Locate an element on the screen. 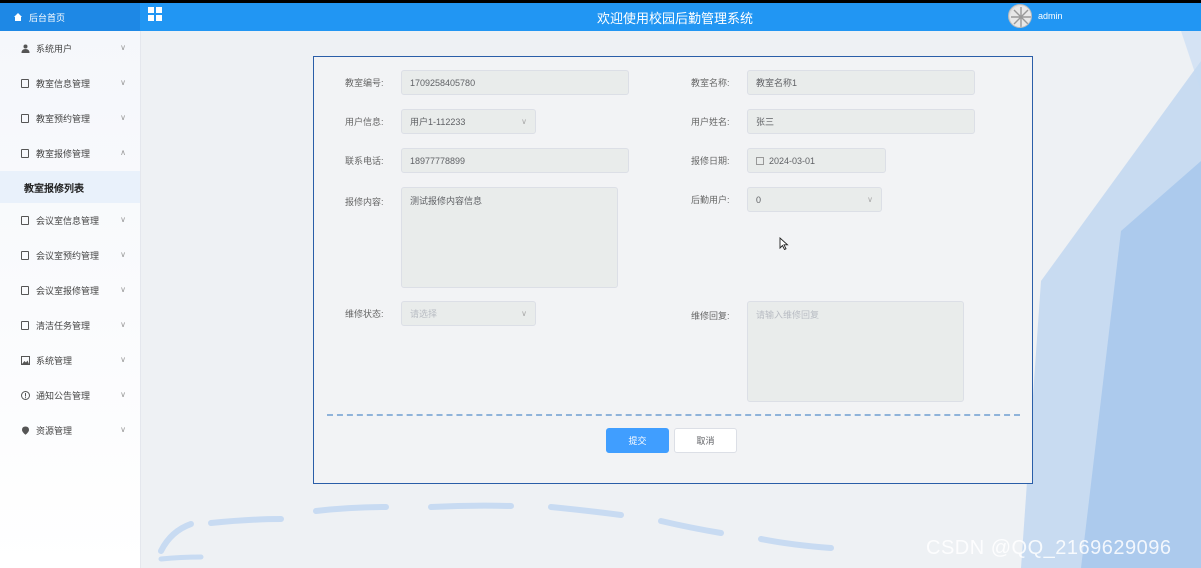  user-info-select: 用户1-112233 ∨ is located at coordinates (468, 121).